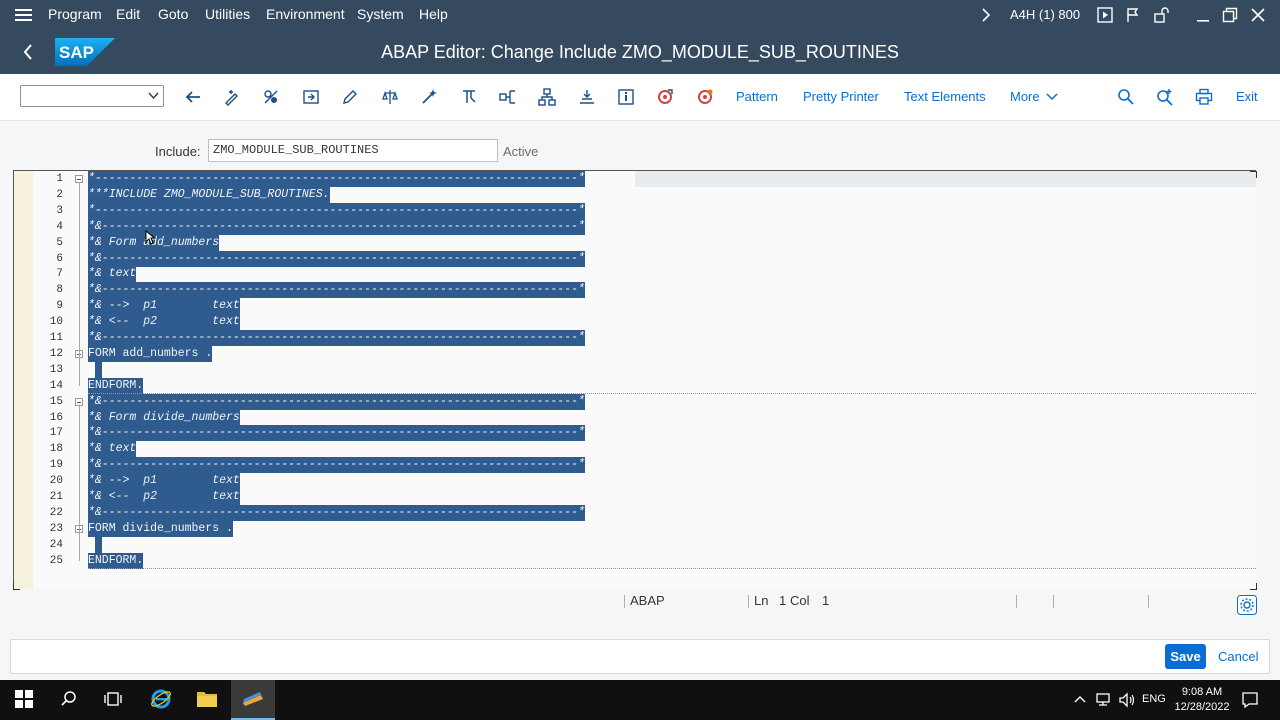  Describe the element at coordinates (1016, 601) in the screenshot. I see `status-divider` at that location.